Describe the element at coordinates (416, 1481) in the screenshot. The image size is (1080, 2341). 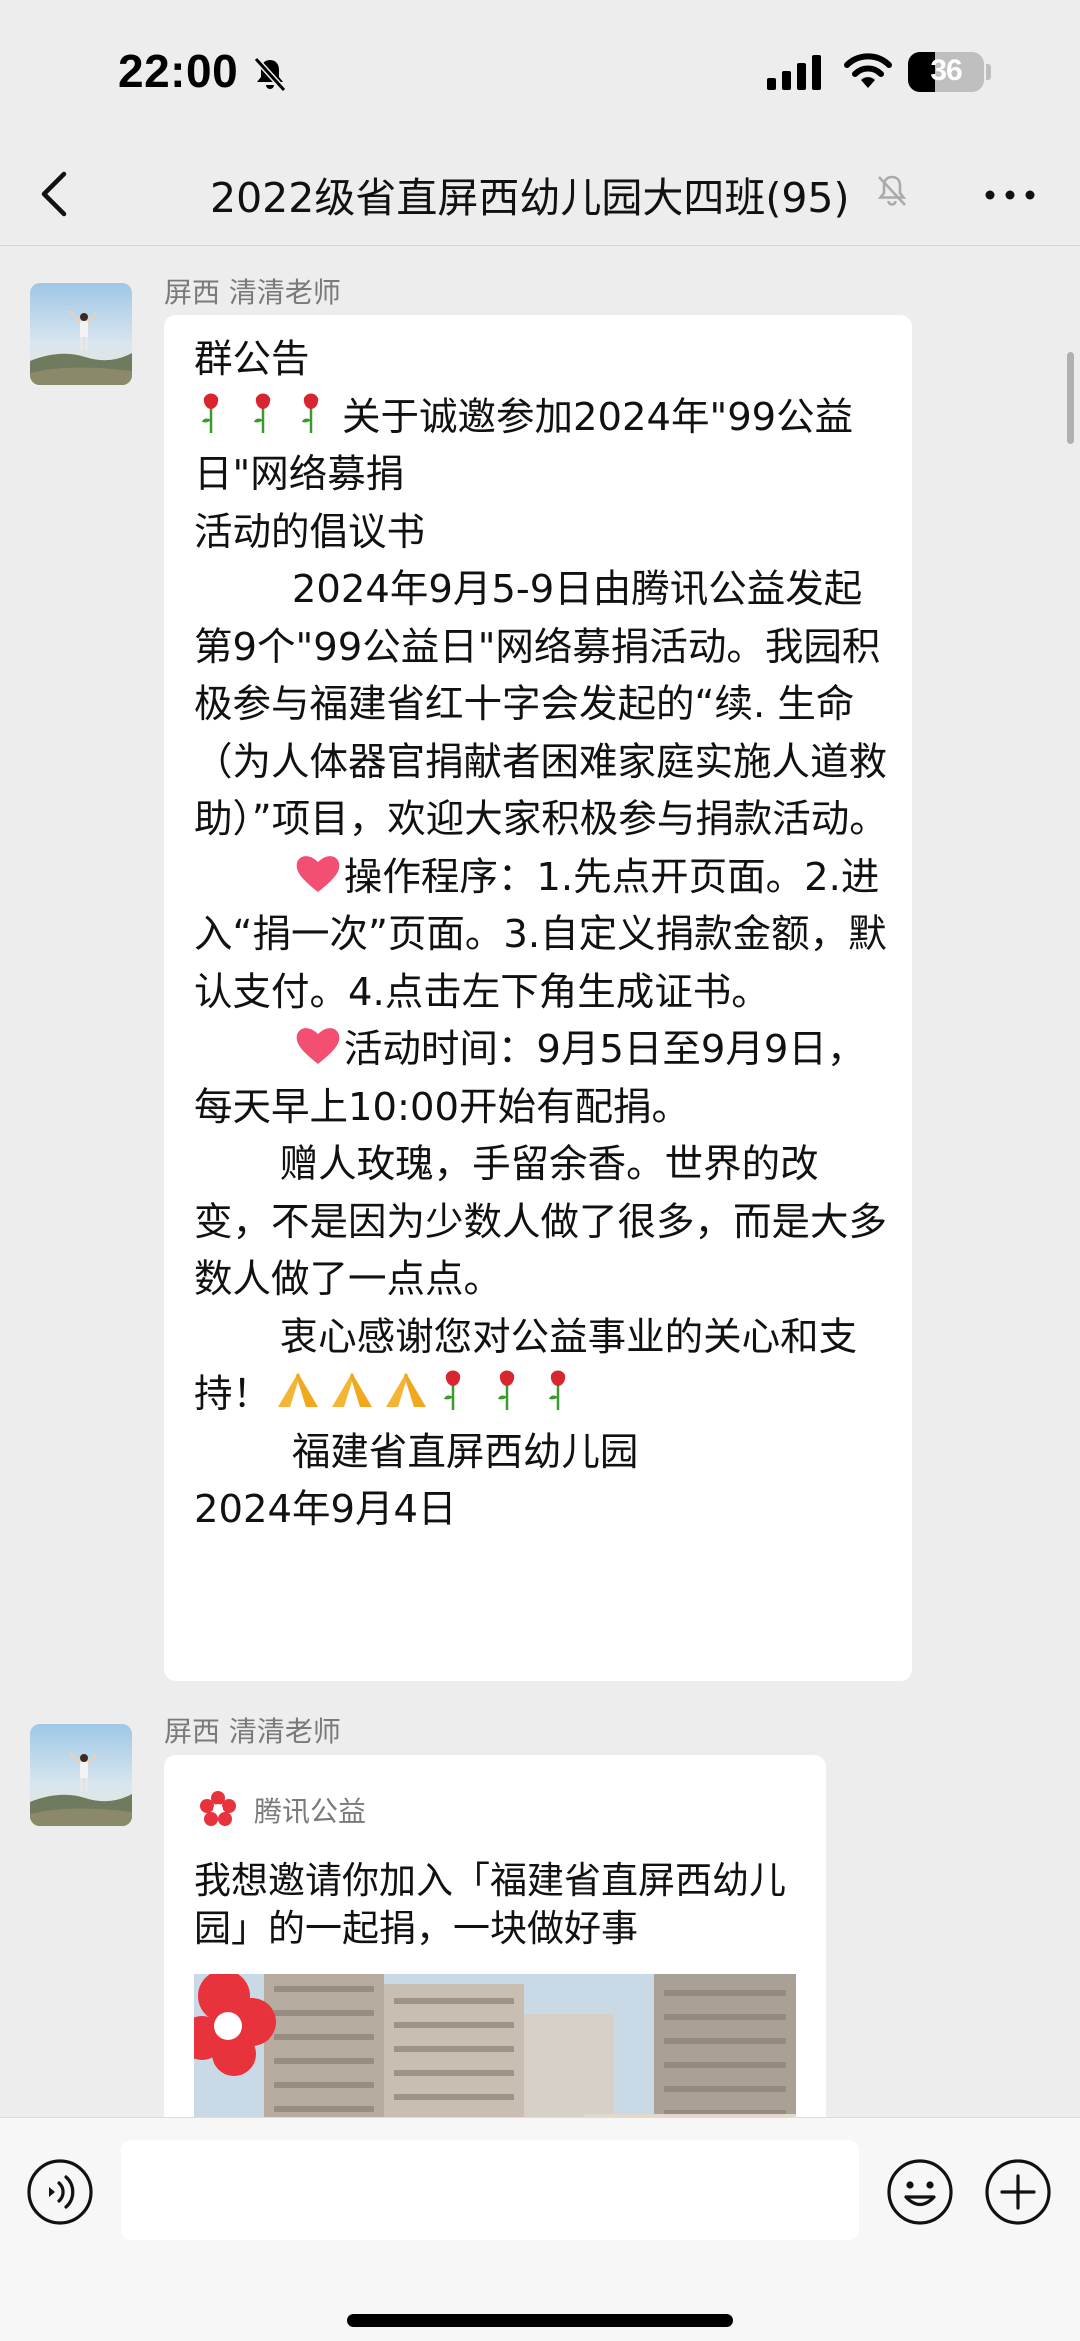
I see `announcement-signature: 福建省直屏西幼儿园 2024年9月4日` at that location.